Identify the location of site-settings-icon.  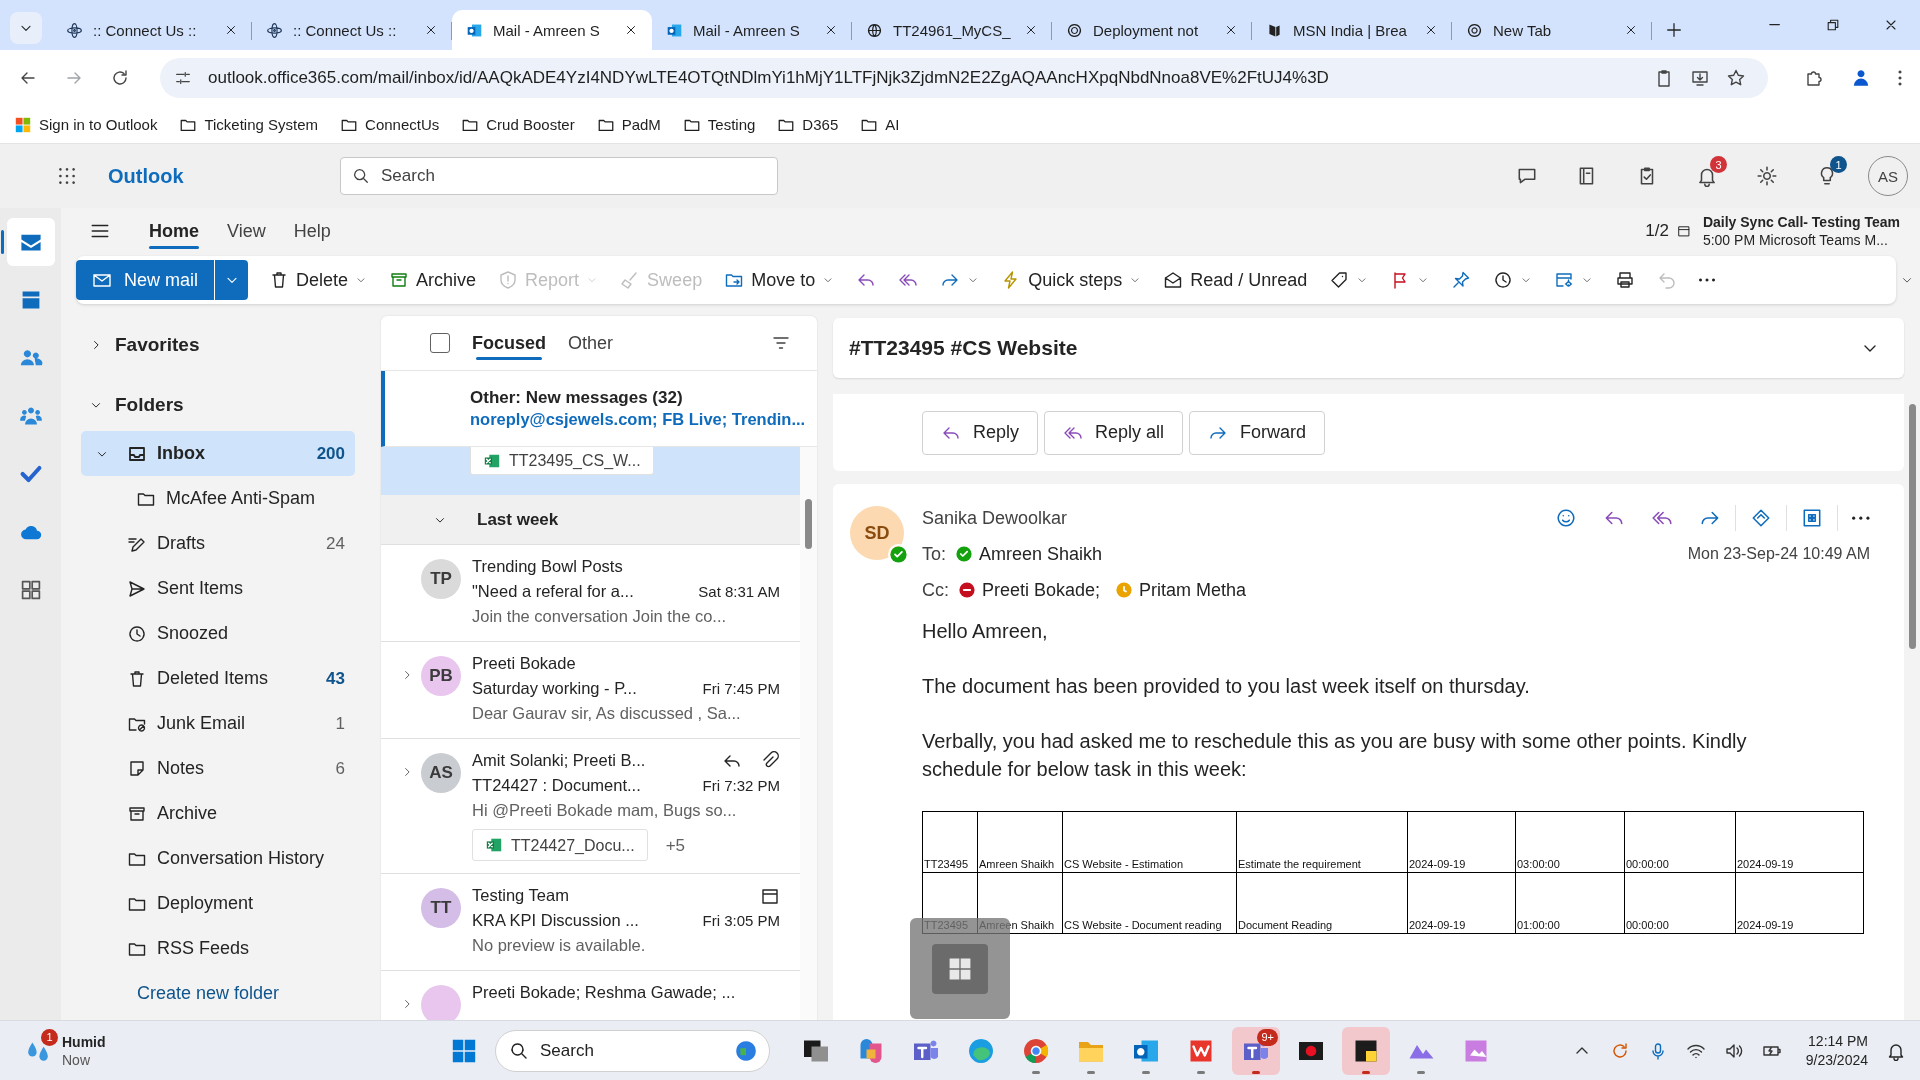
(183, 78).